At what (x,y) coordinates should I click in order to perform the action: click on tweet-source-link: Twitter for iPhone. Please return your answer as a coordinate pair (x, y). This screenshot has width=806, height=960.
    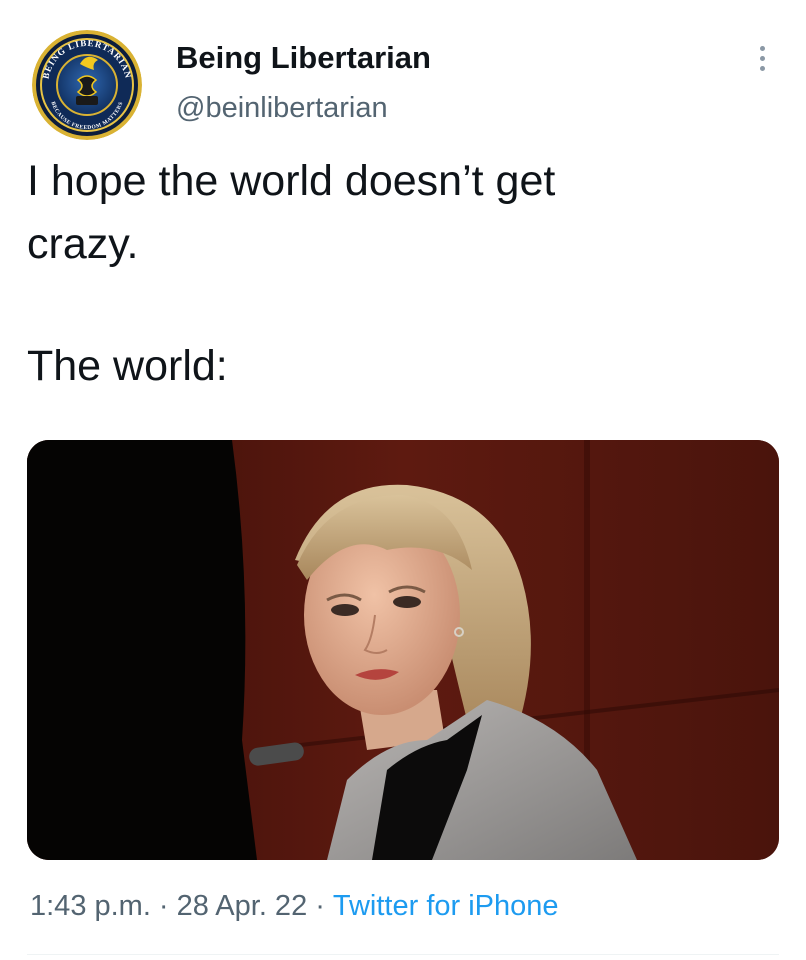
    Looking at the image, I should click on (446, 906).